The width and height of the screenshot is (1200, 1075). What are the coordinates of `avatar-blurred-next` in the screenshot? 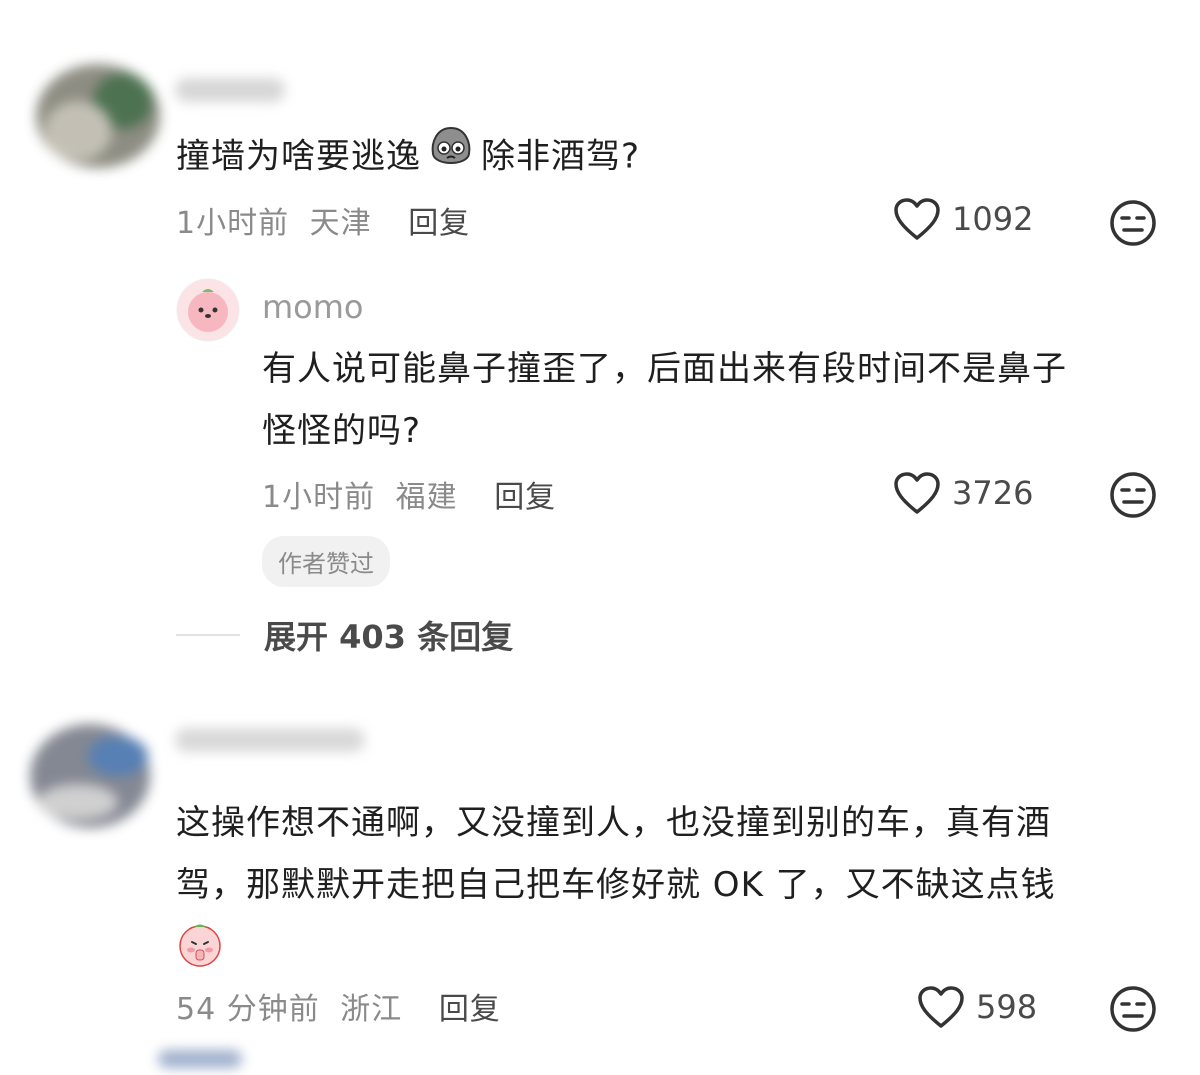 It's located at (200, 1058).